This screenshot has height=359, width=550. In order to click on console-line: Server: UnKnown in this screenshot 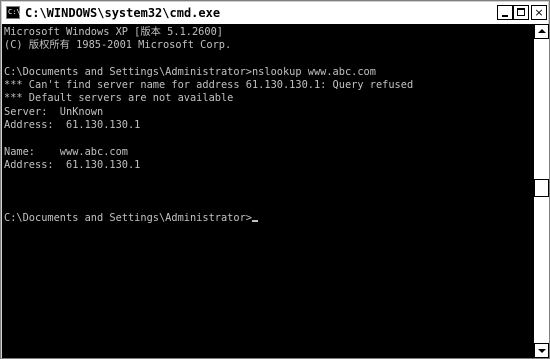, I will do `click(54, 111)`.